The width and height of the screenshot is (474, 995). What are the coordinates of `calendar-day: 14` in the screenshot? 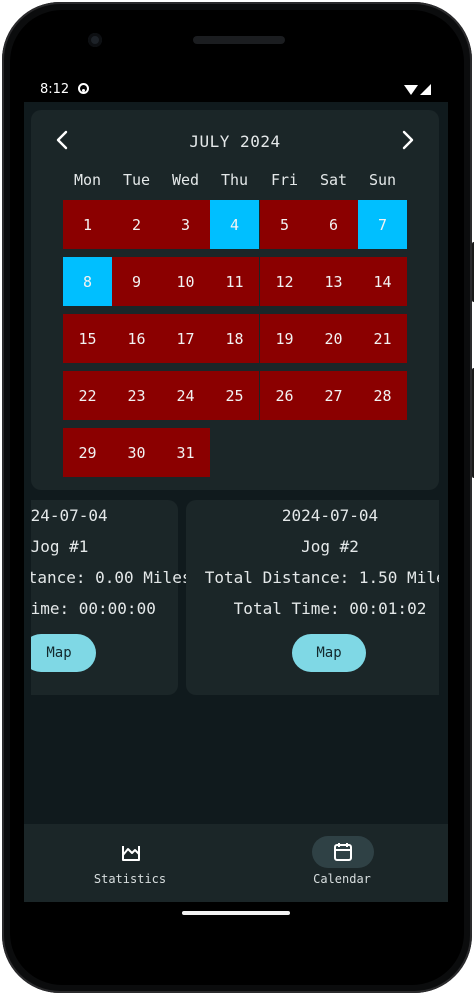 It's located at (382, 281).